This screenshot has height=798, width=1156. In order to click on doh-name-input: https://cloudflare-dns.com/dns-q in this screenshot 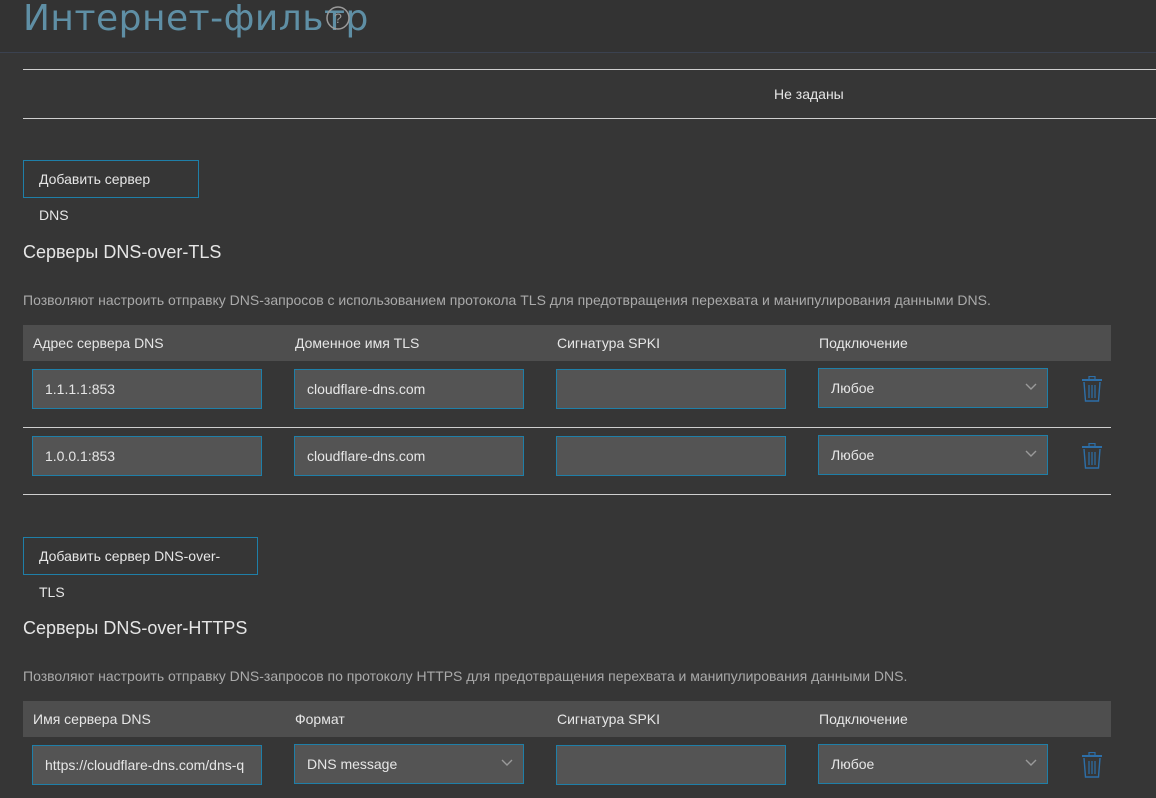, I will do `click(147, 765)`.